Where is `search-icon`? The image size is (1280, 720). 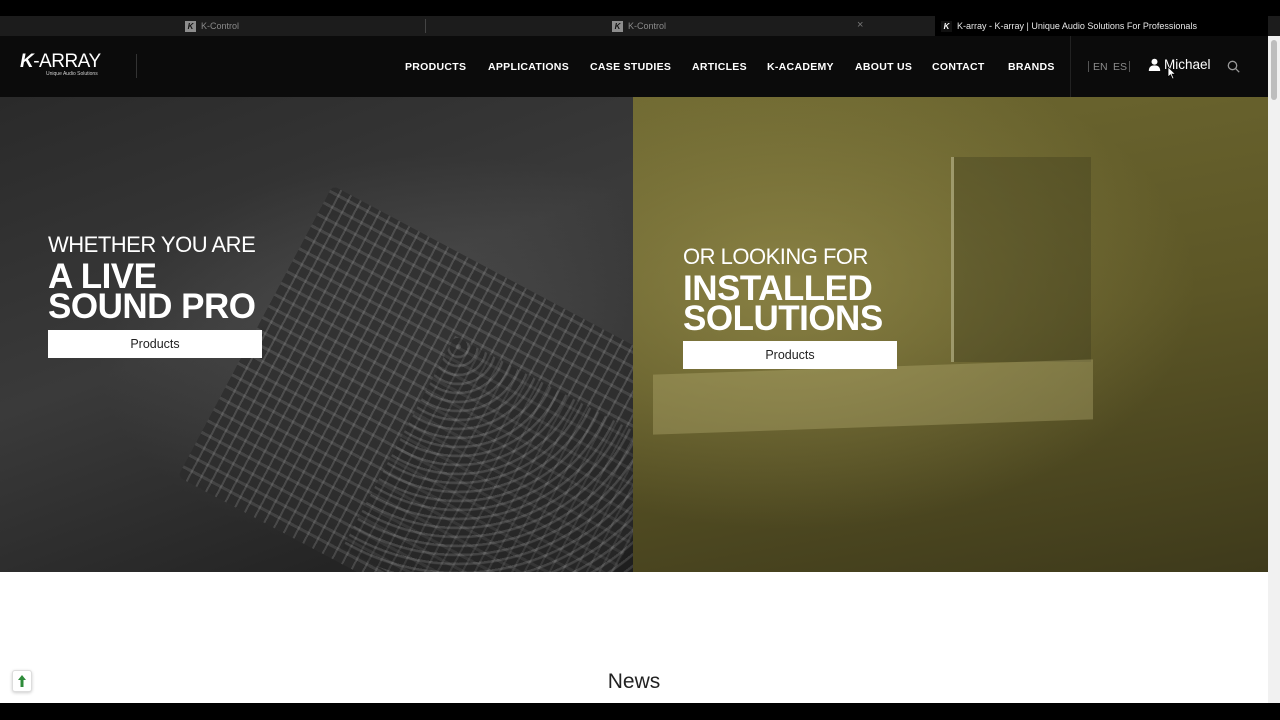
search-icon is located at coordinates (1233, 66).